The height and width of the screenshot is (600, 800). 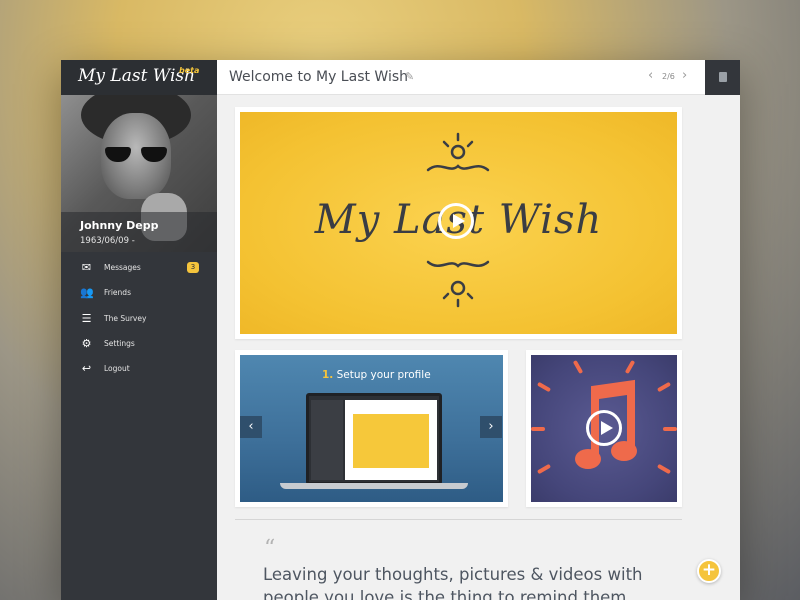 What do you see at coordinates (107, 241) in the screenshot?
I see `profile-birth-date: 1963/06/09 -` at bounding box center [107, 241].